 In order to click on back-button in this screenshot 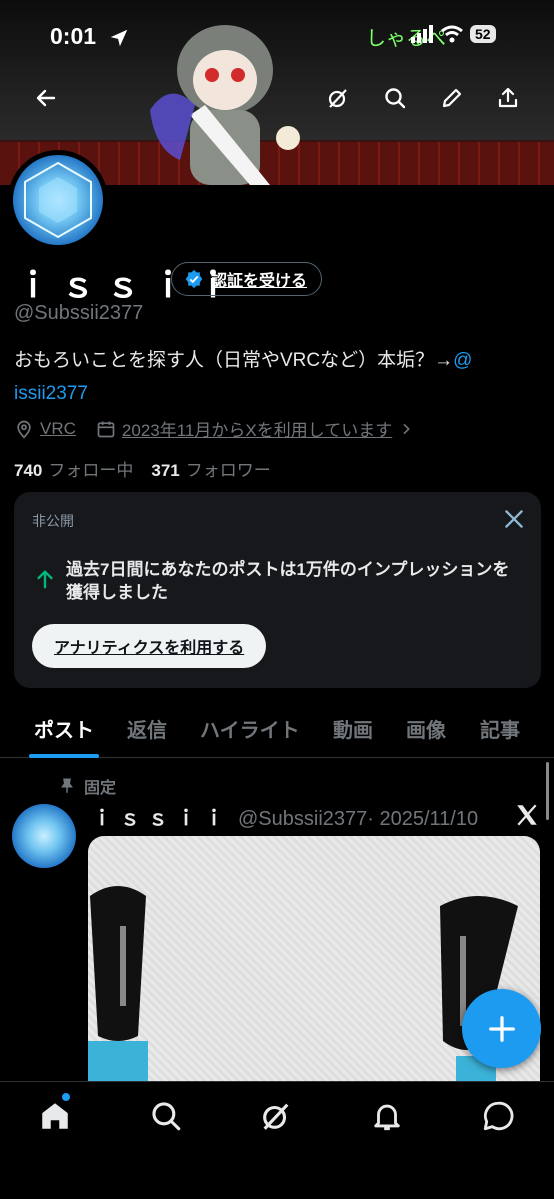, I will do `click(46, 98)`.